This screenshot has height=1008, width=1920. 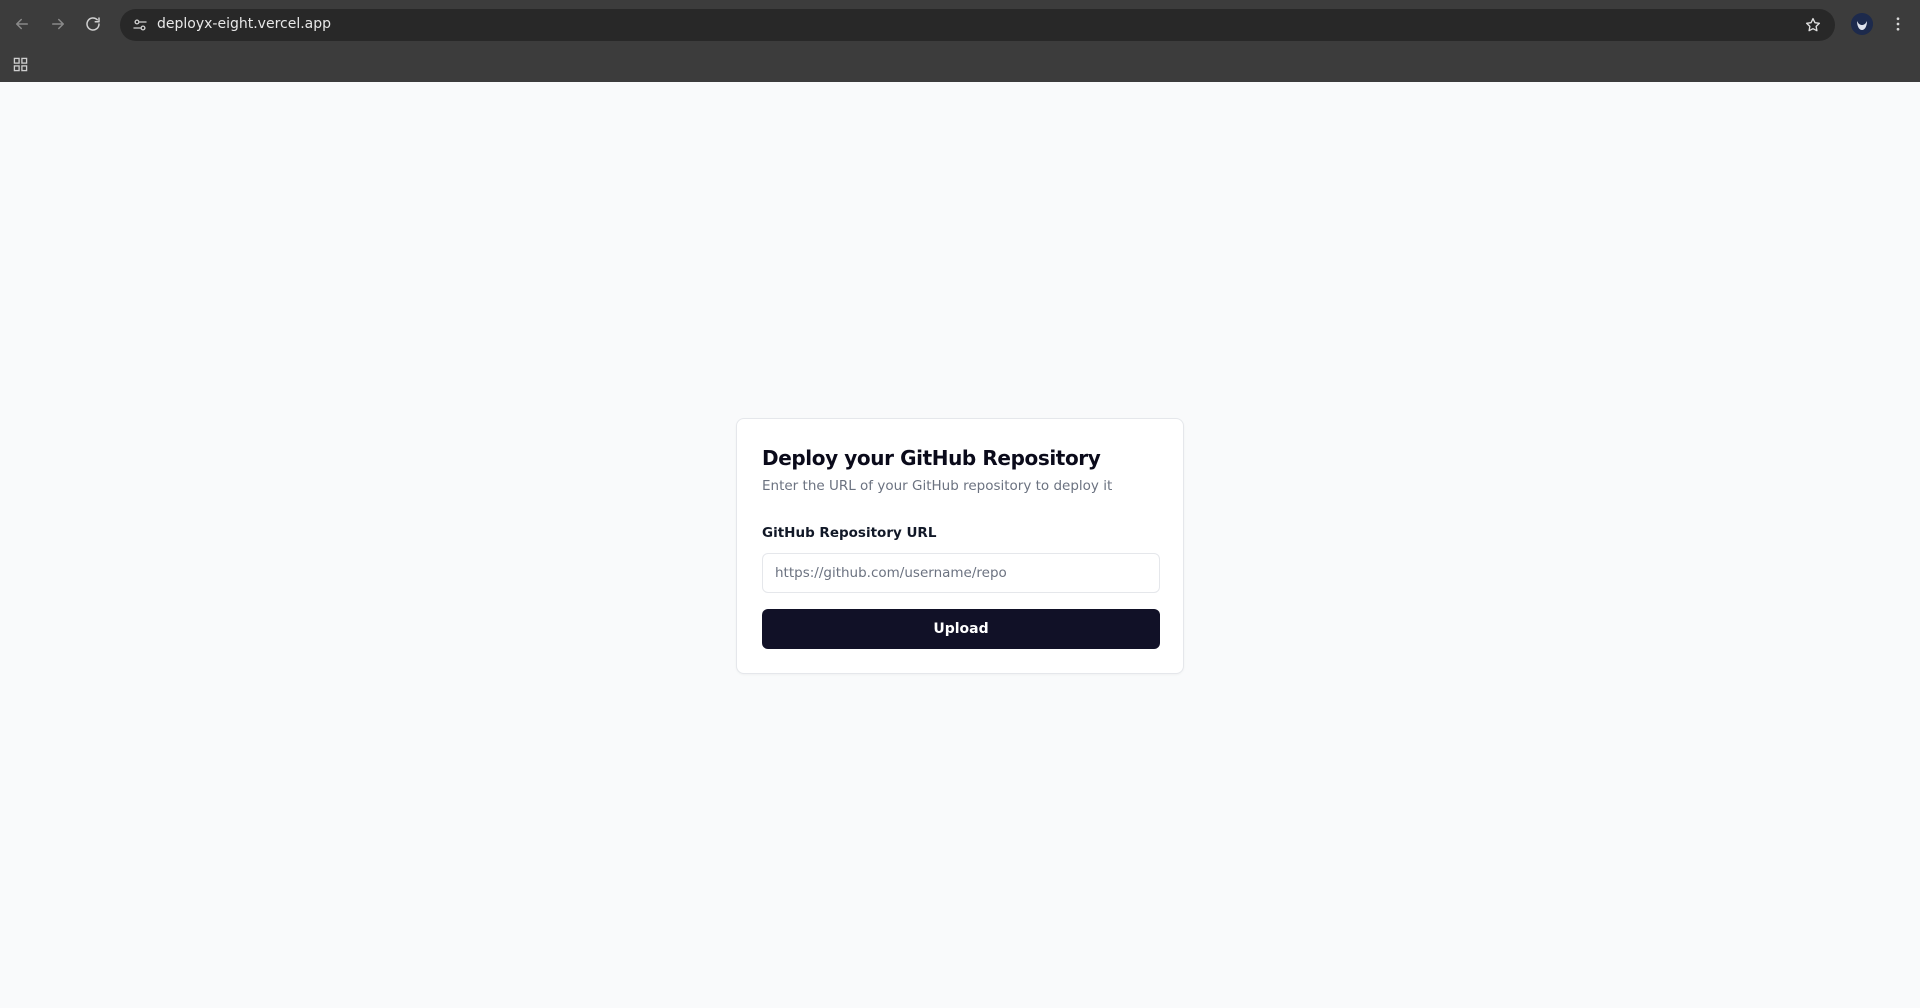 I want to click on address-bar: deployx-eight.vercel.app, so click(x=977, y=25).